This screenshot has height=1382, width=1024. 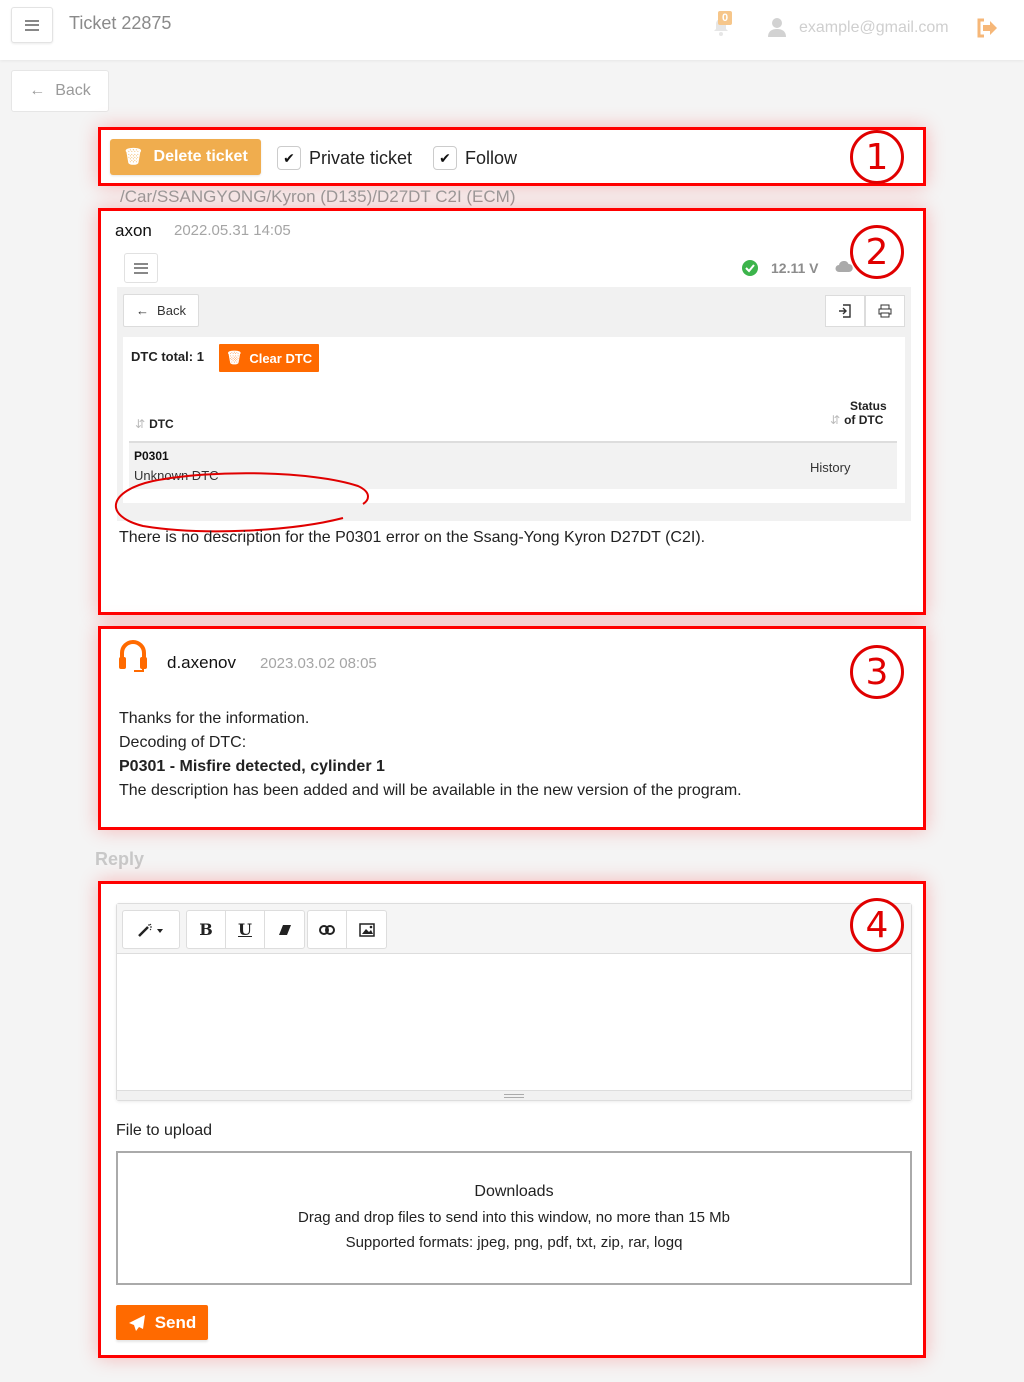 I want to click on back-button: ← Back, so click(x=60, y=91).